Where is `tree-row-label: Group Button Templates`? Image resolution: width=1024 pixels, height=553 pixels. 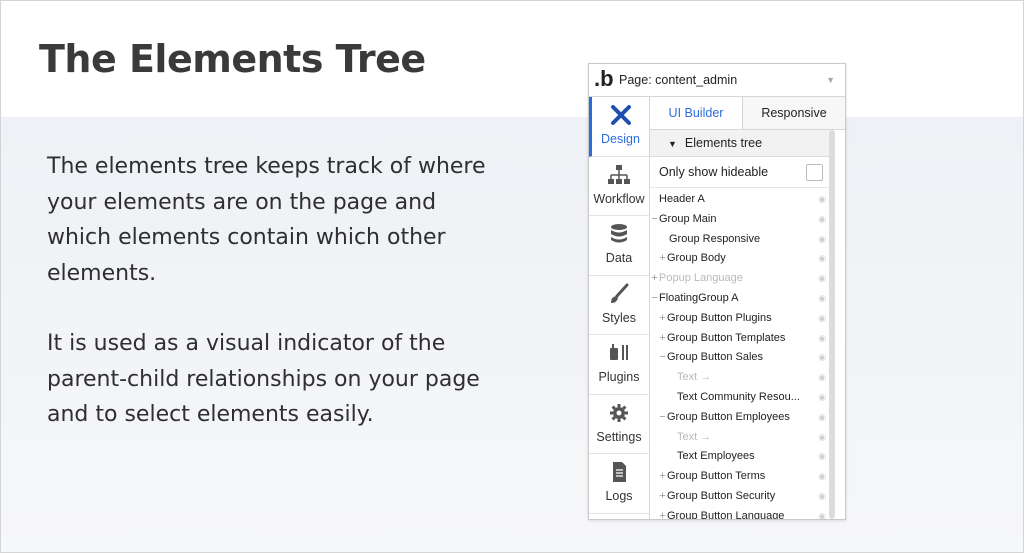 tree-row-label: Group Button Templates is located at coordinates (726, 337).